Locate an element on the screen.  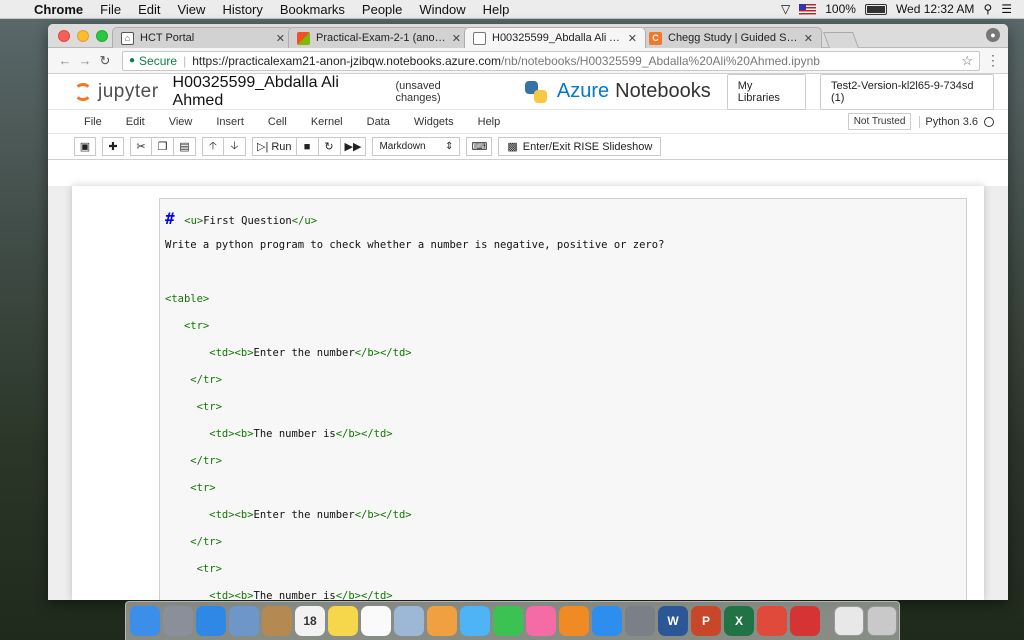
system-preferences-icon is located at coordinates (640, 621).